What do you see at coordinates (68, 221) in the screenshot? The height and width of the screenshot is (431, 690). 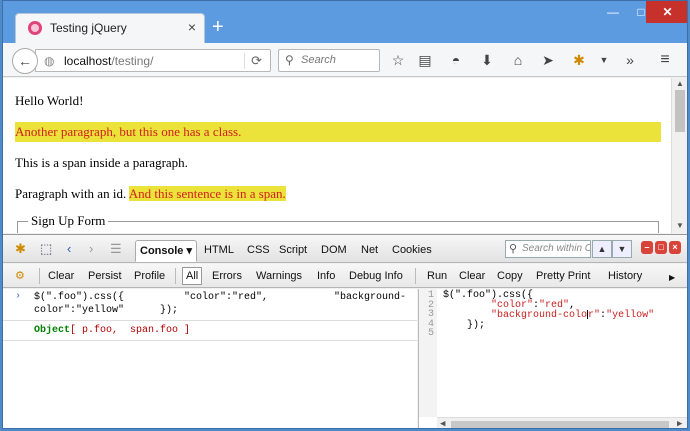 I see `fieldset-legend: Sign Up Form` at bounding box center [68, 221].